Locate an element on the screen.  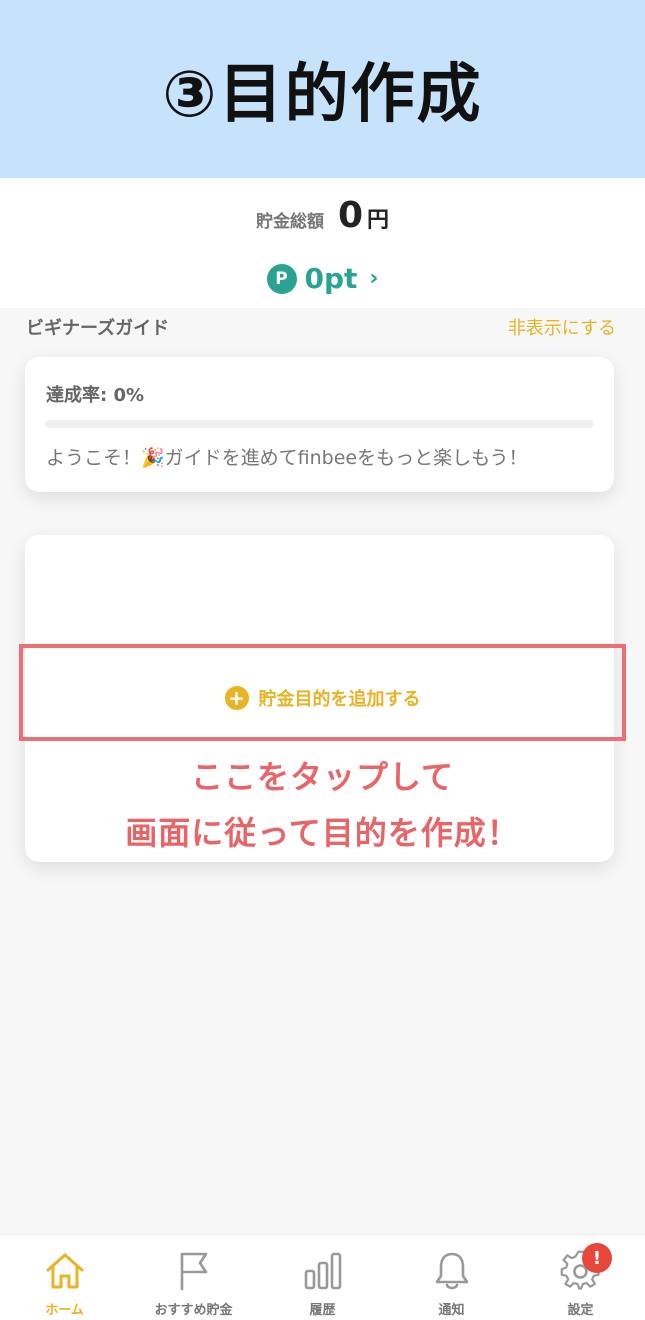
tab-settings: 設定 ! is located at coordinates (580, 1277).